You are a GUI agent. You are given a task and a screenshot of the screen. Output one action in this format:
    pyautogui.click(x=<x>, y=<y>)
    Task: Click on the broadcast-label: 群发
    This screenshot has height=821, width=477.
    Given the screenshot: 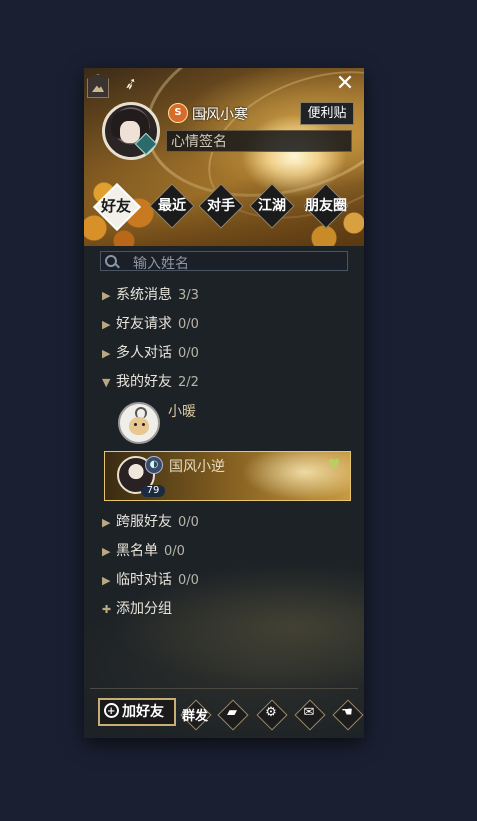 What is the action you would take?
    pyautogui.click(x=194, y=716)
    